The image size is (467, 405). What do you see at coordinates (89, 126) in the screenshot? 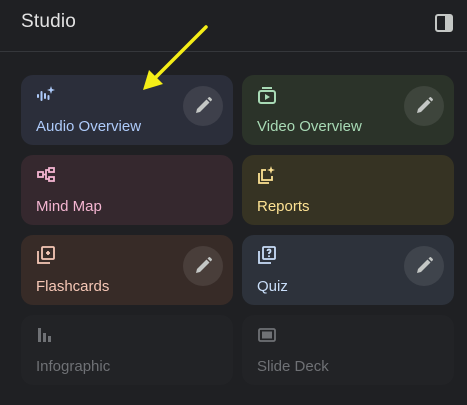
I see `card-label: Audio Overview` at bounding box center [89, 126].